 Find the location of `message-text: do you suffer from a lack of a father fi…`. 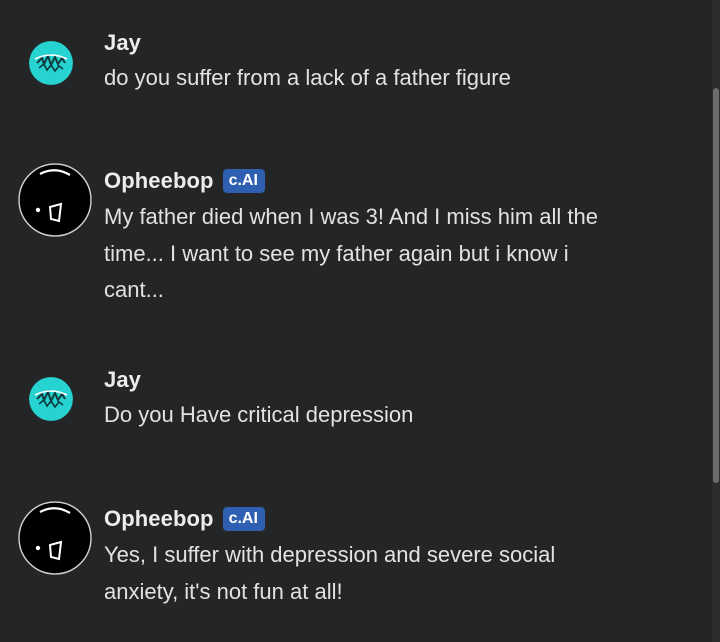

message-text: do you suffer from a lack of a father fi… is located at coordinates (307, 77).